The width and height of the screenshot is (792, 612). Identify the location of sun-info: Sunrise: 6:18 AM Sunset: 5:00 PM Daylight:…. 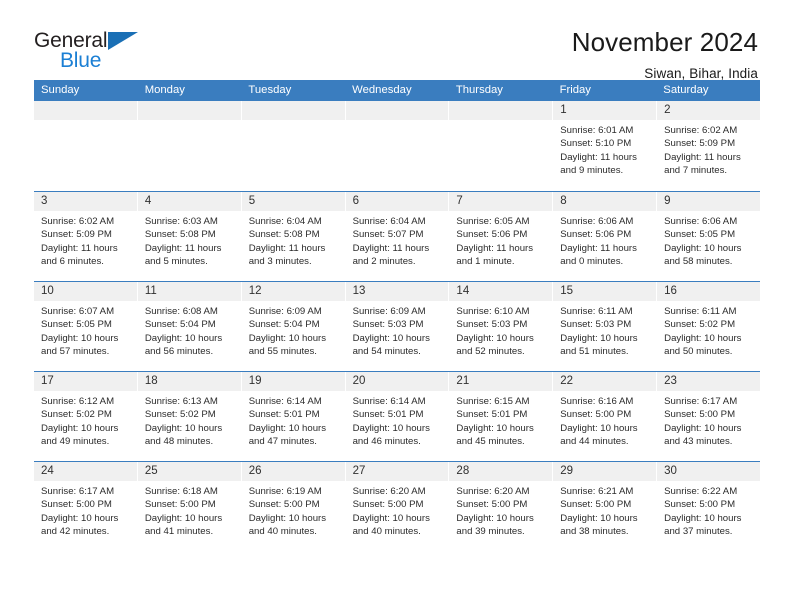
(189, 510).